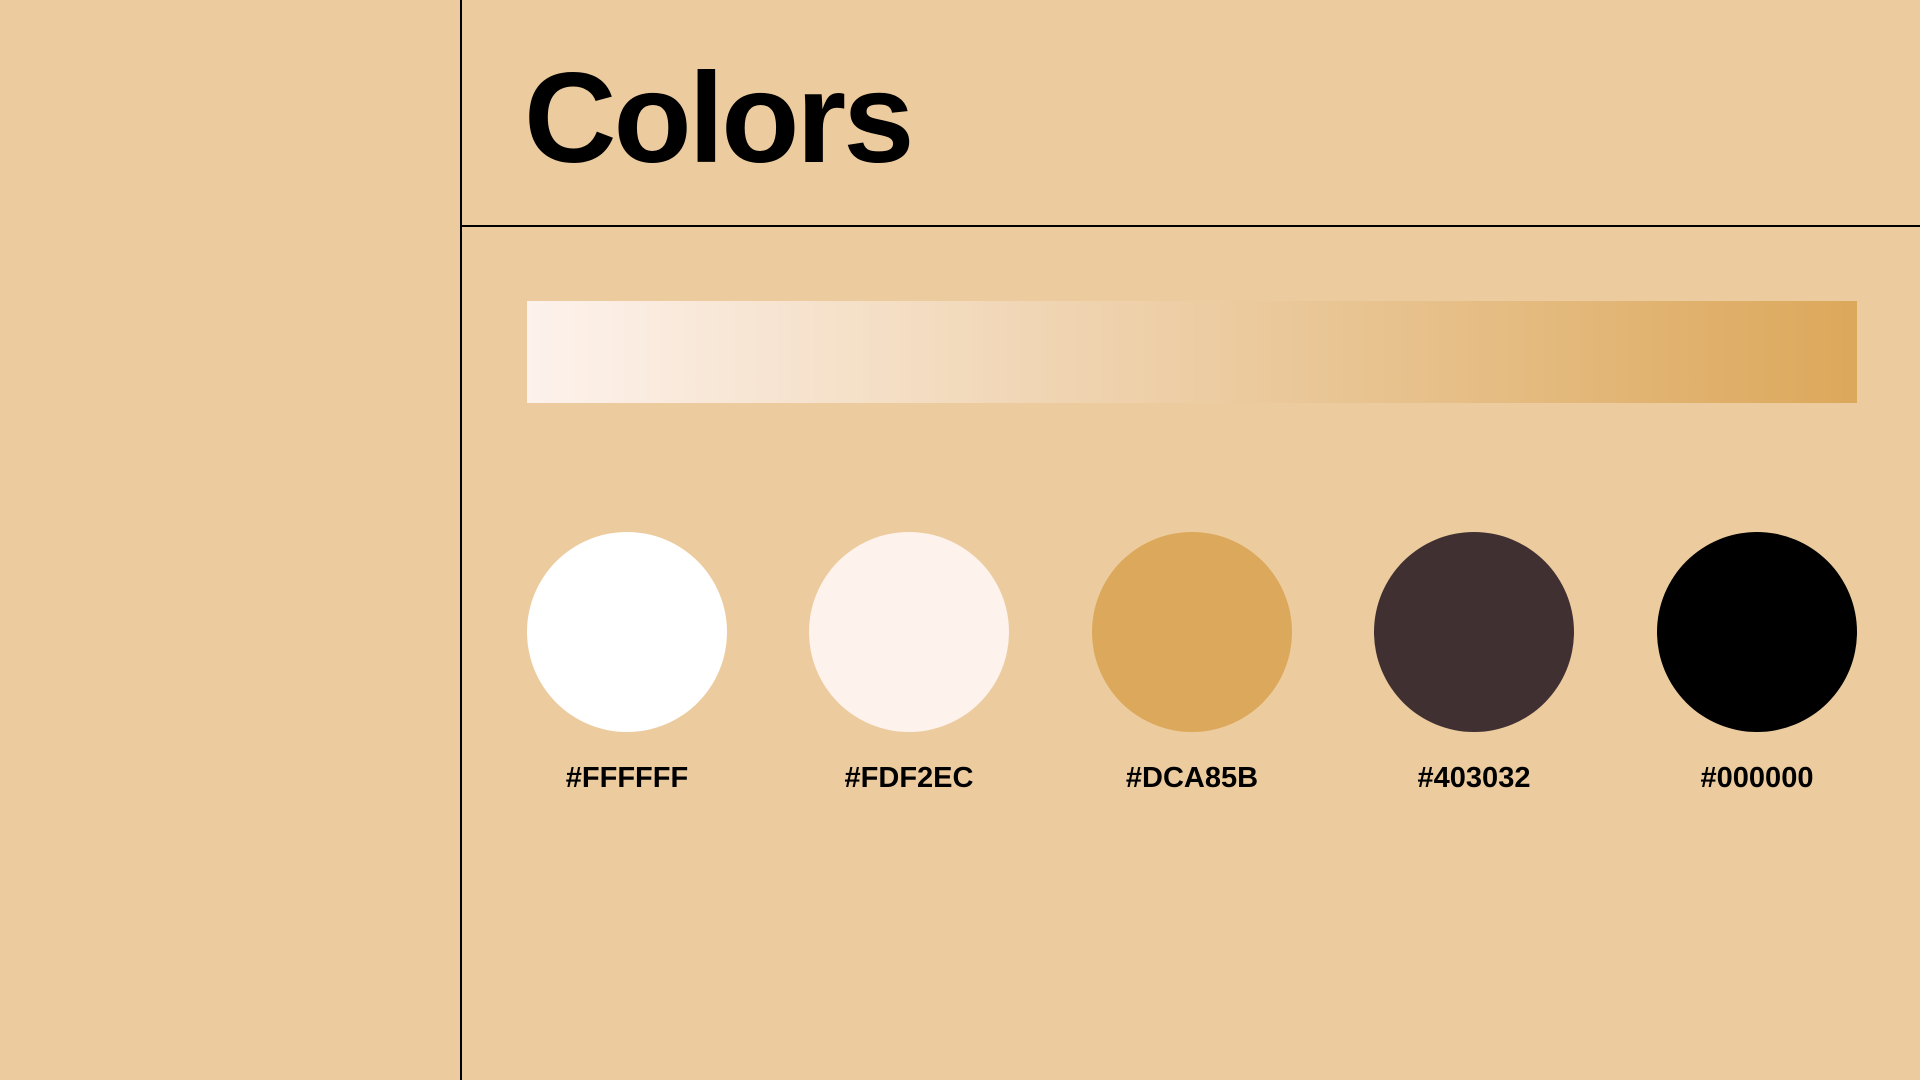 The height and width of the screenshot is (1080, 1920). I want to click on gradient-bar, so click(1192, 352).